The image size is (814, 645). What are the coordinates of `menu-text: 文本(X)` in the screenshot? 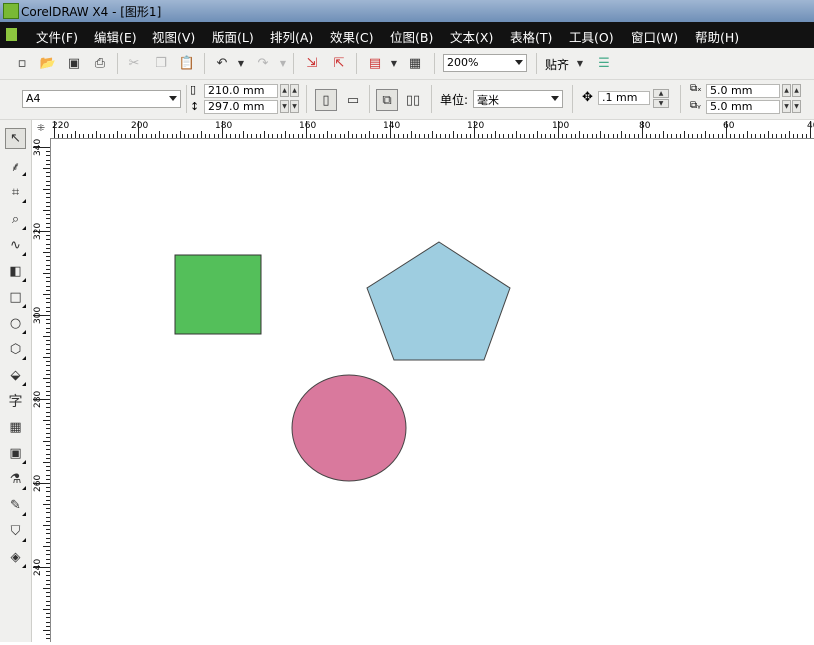 It's located at (471, 36).